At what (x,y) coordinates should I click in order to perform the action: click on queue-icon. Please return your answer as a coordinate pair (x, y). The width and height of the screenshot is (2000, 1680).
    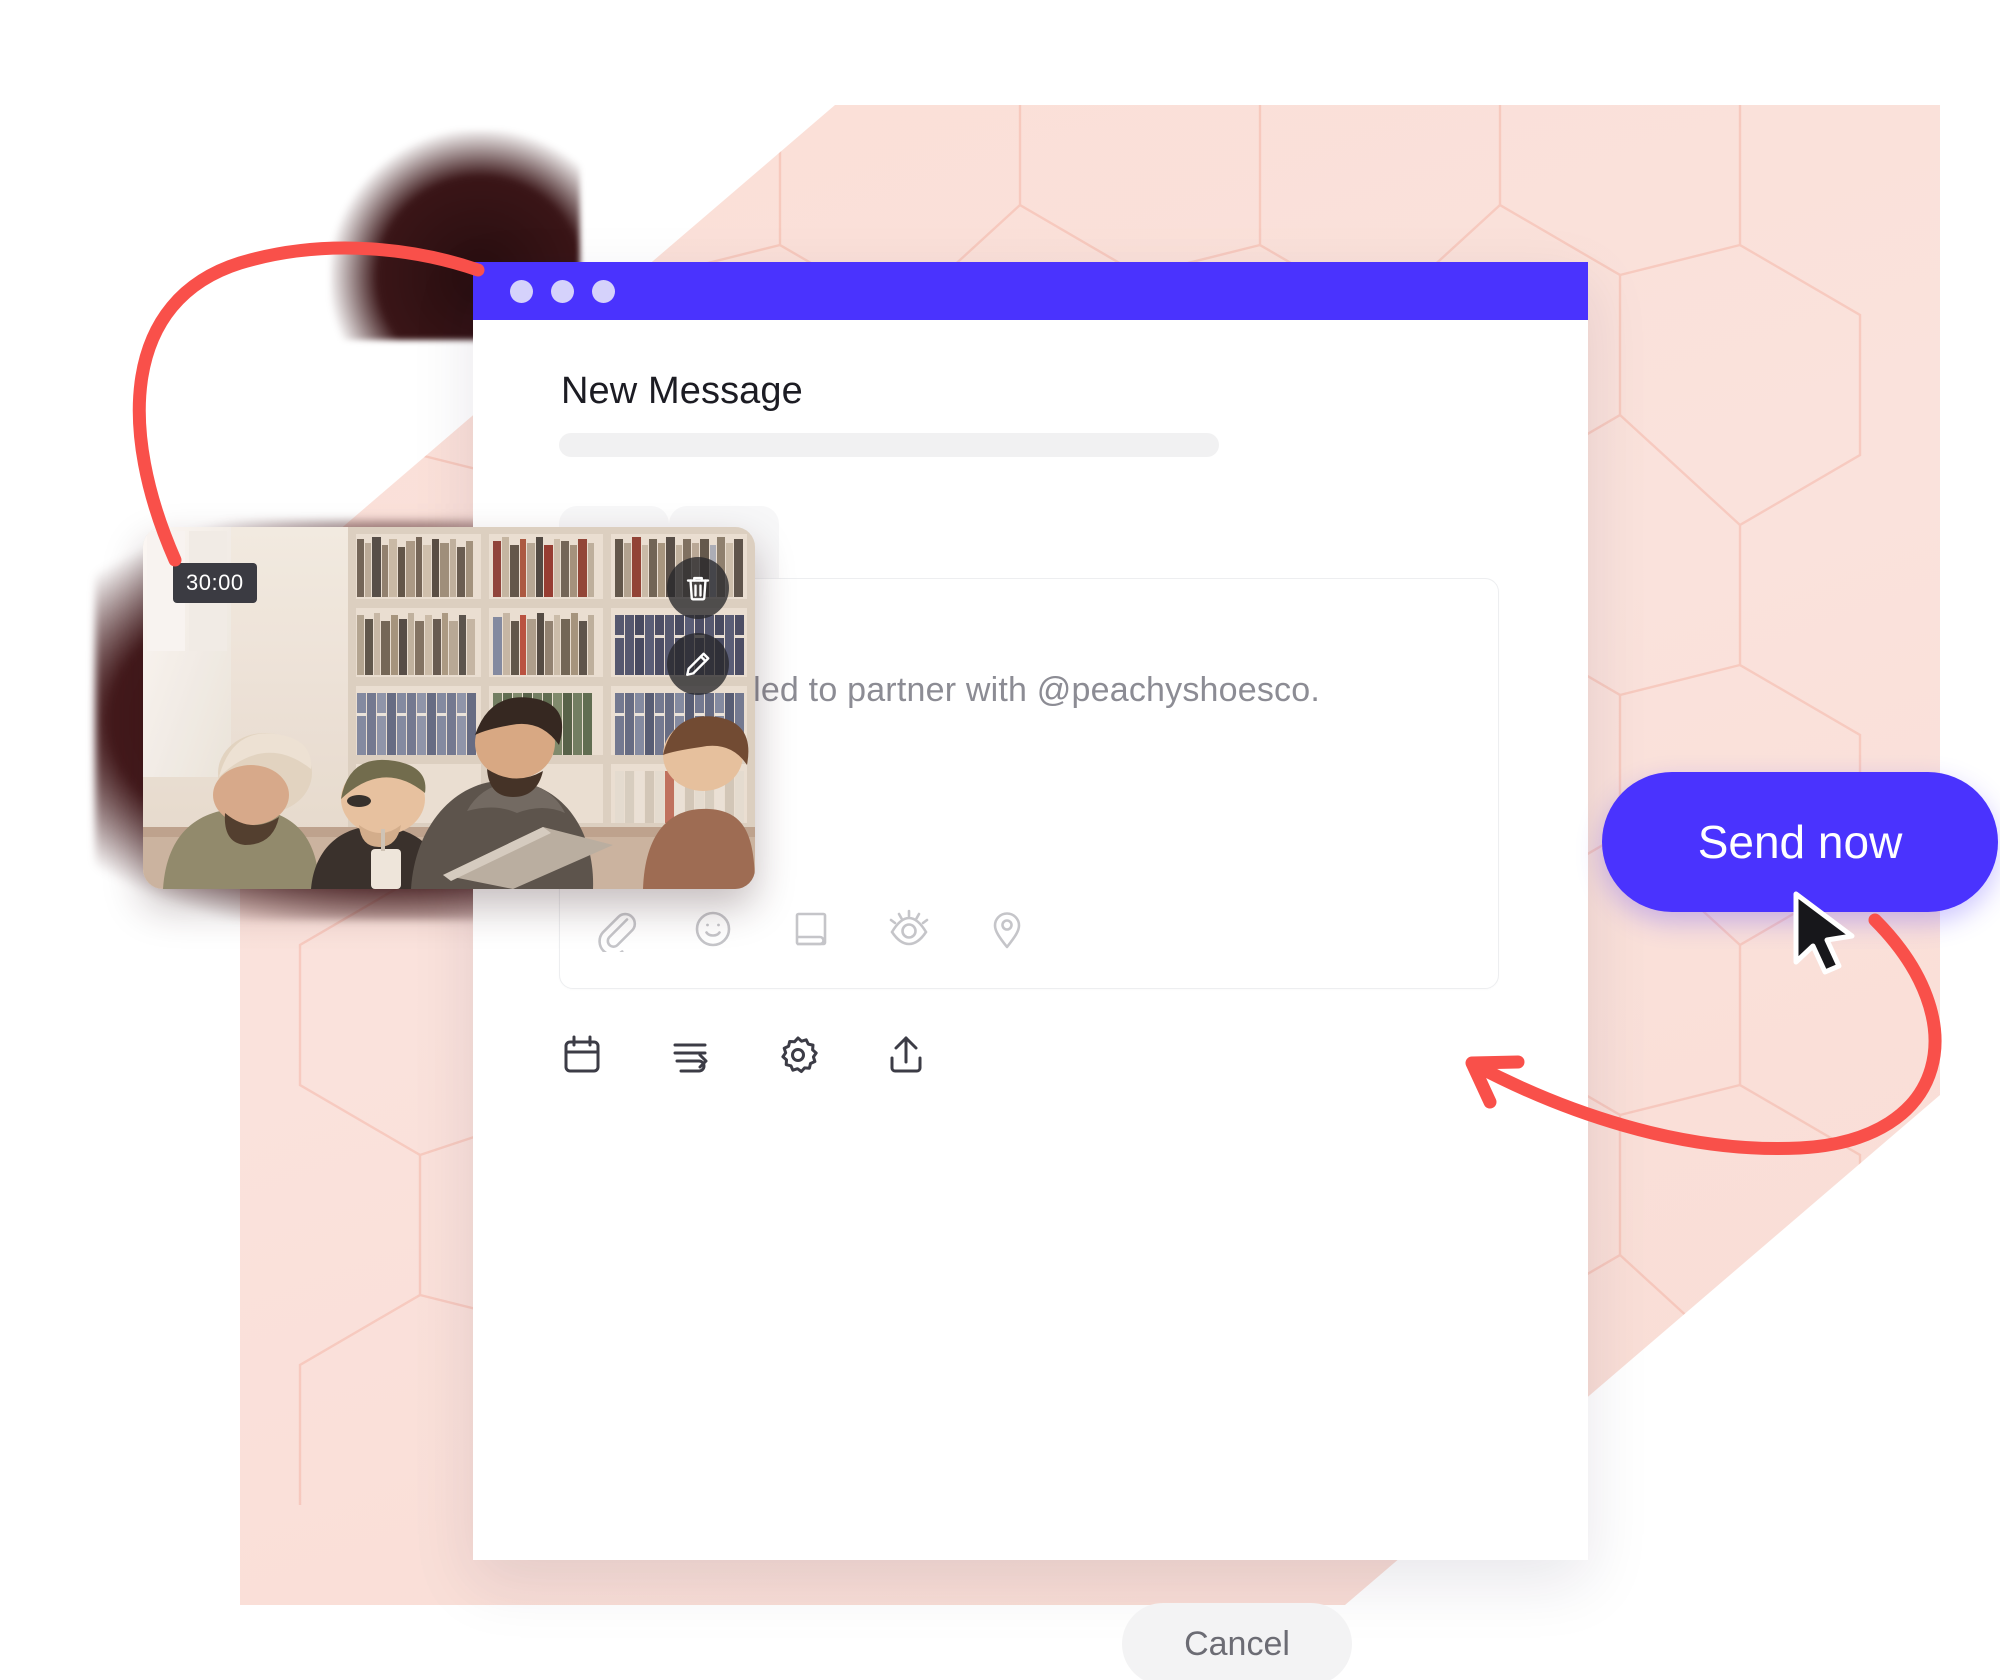
    Looking at the image, I should click on (690, 1055).